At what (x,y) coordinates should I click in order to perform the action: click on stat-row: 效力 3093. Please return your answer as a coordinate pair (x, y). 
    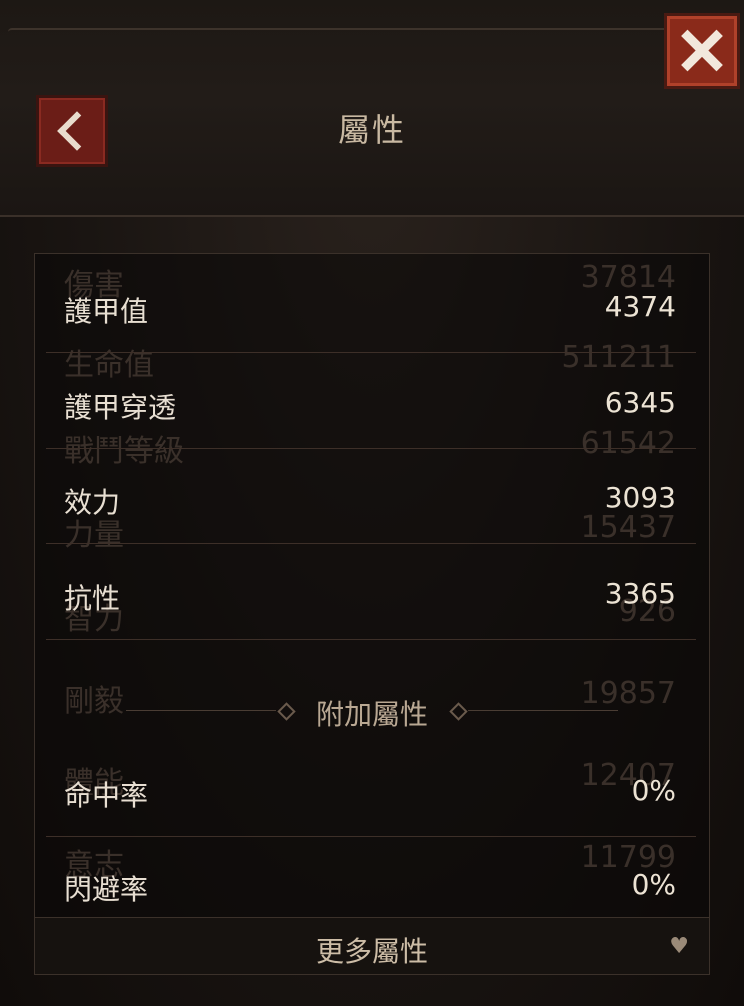
    Looking at the image, I should click on (370, 501).